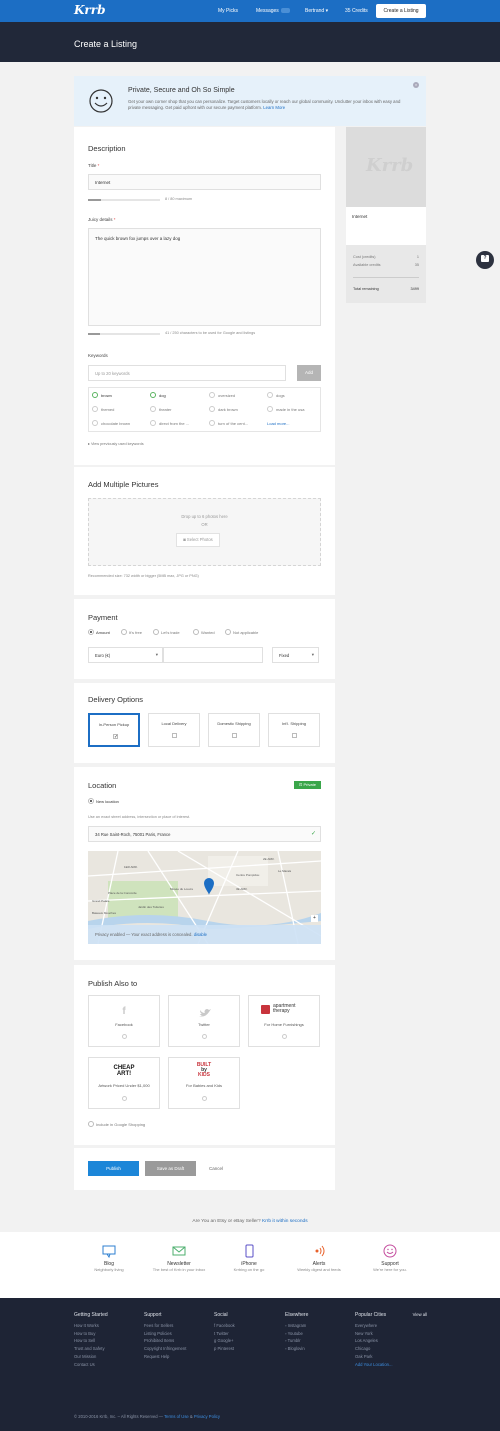 This screenshot has height=1431, width=500. I want to click on publish-button: Publish, so click(113, 1168).